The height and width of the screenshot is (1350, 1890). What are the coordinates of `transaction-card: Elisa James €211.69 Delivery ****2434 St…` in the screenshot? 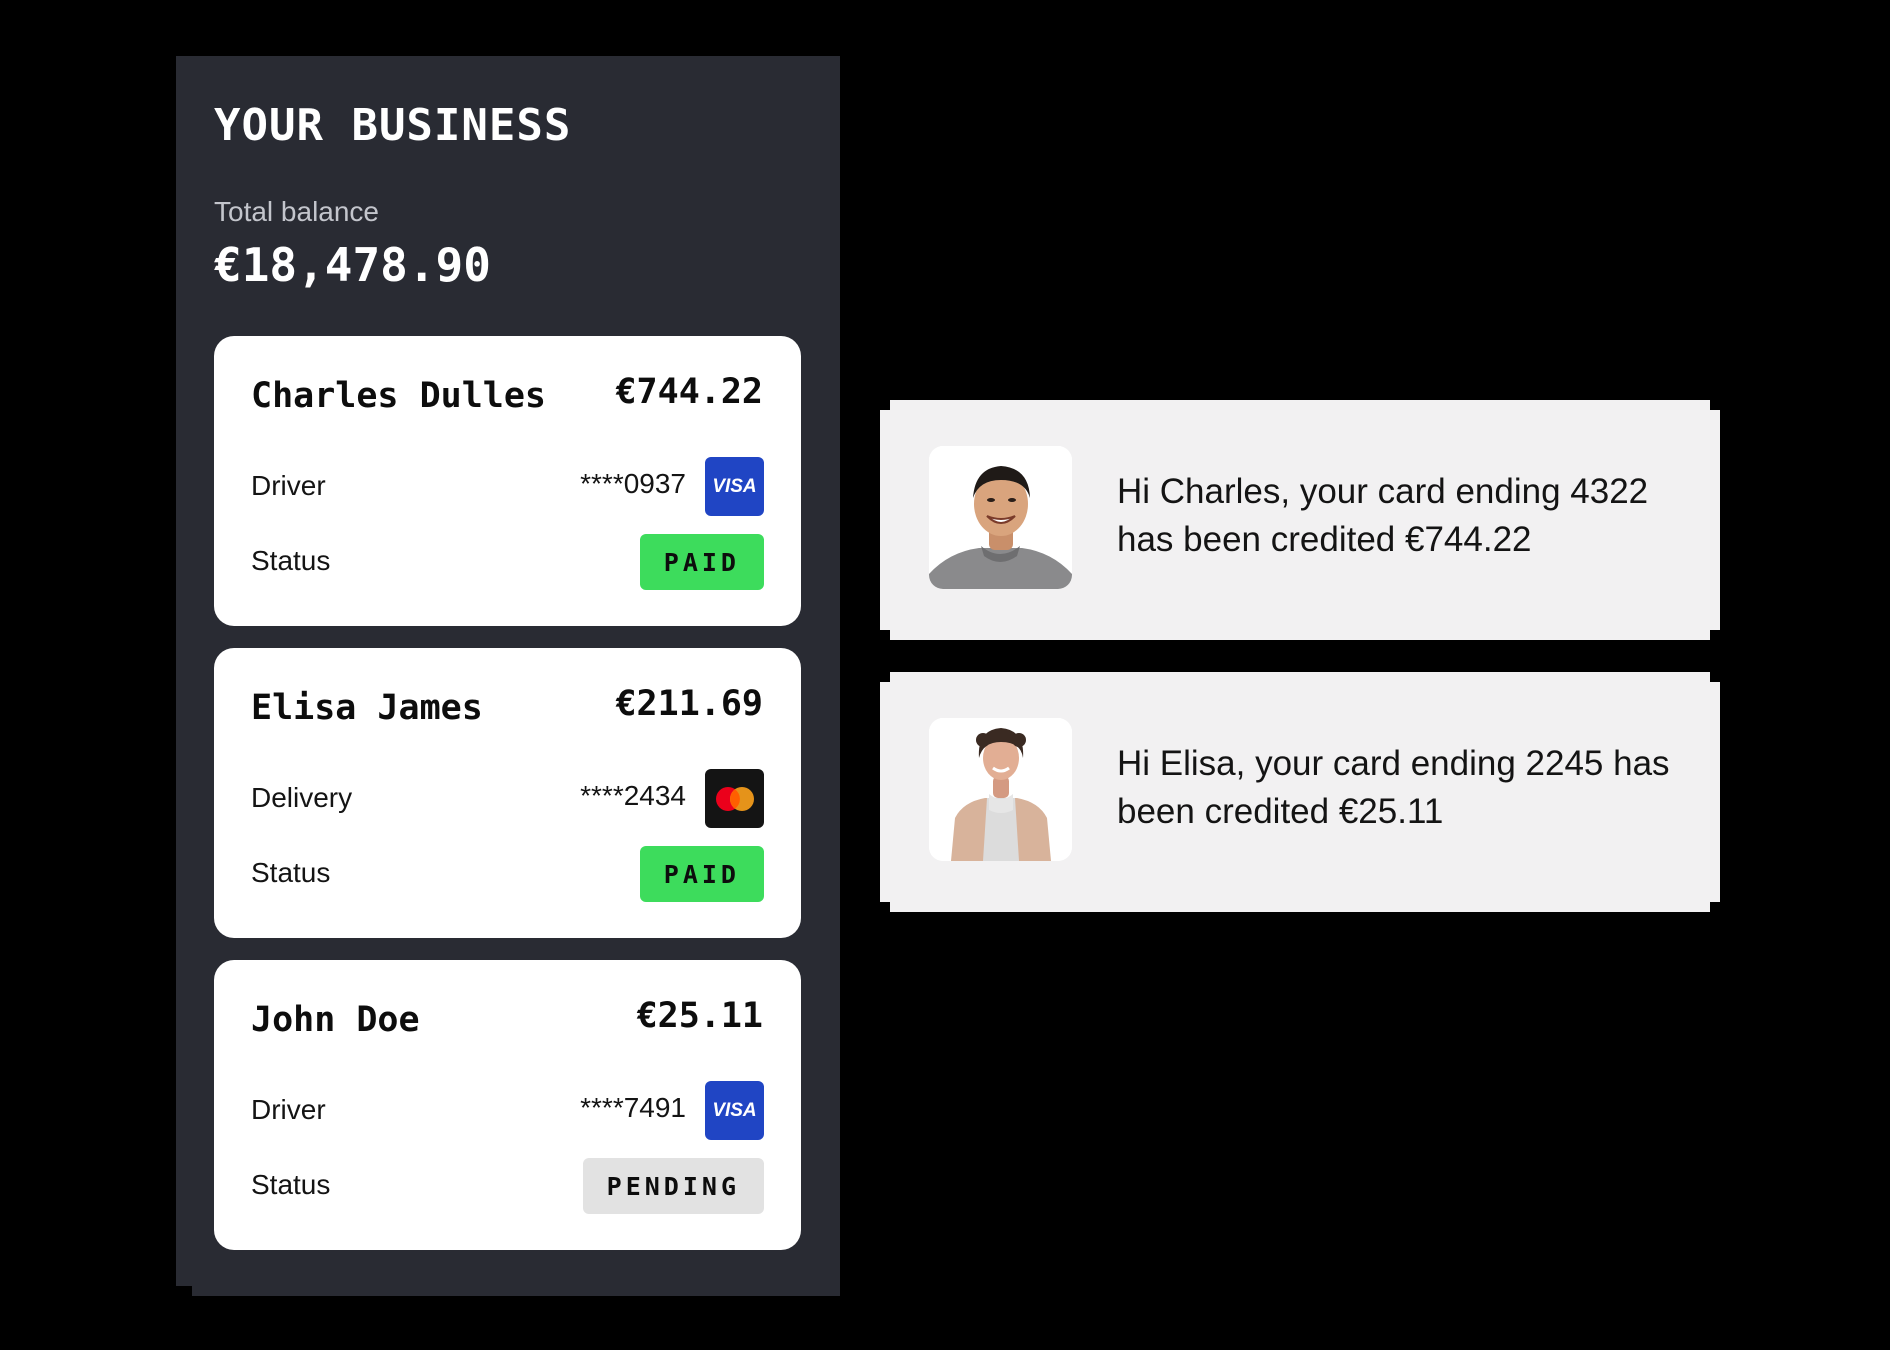 It's located at (507, 793).